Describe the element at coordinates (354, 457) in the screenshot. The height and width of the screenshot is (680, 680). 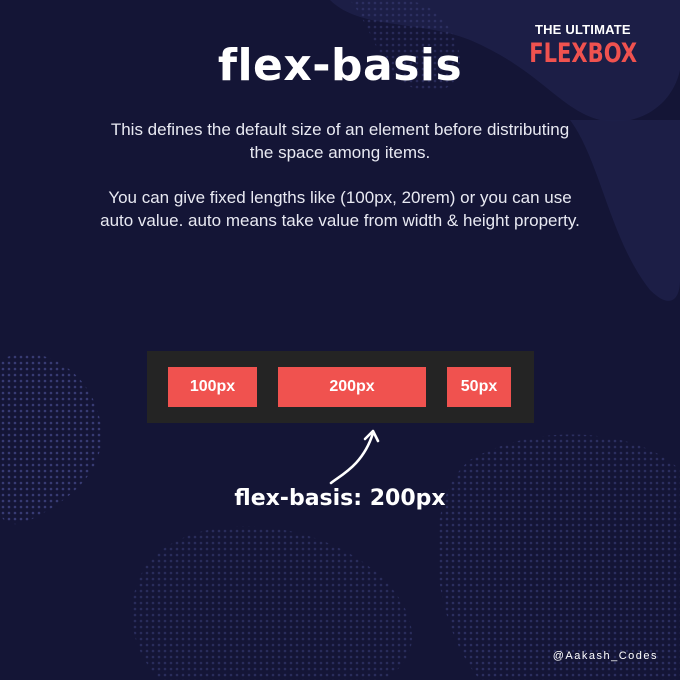
I see `curved-arrow-up-icon` at that location.